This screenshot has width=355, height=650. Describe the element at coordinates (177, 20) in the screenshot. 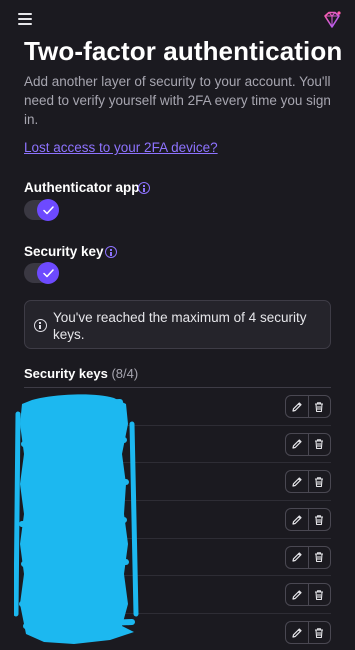

I see `top-bar` at that location.